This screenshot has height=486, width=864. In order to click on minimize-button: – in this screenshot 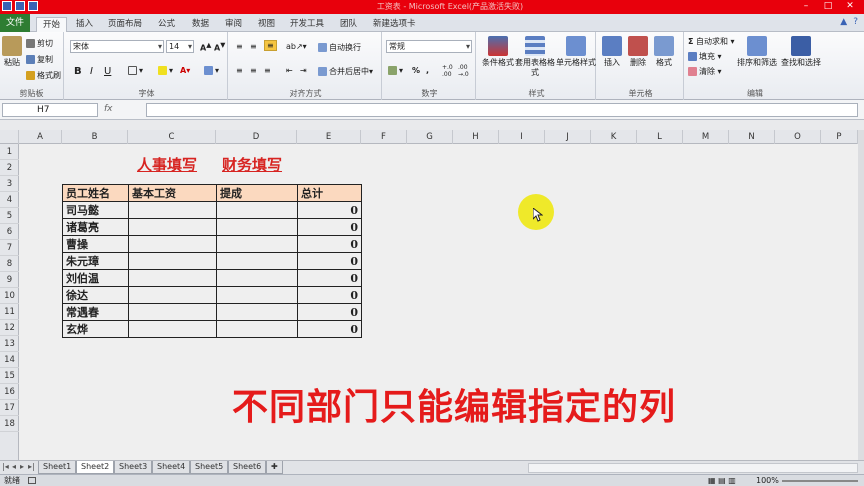, I will do `click(806, 6)`.